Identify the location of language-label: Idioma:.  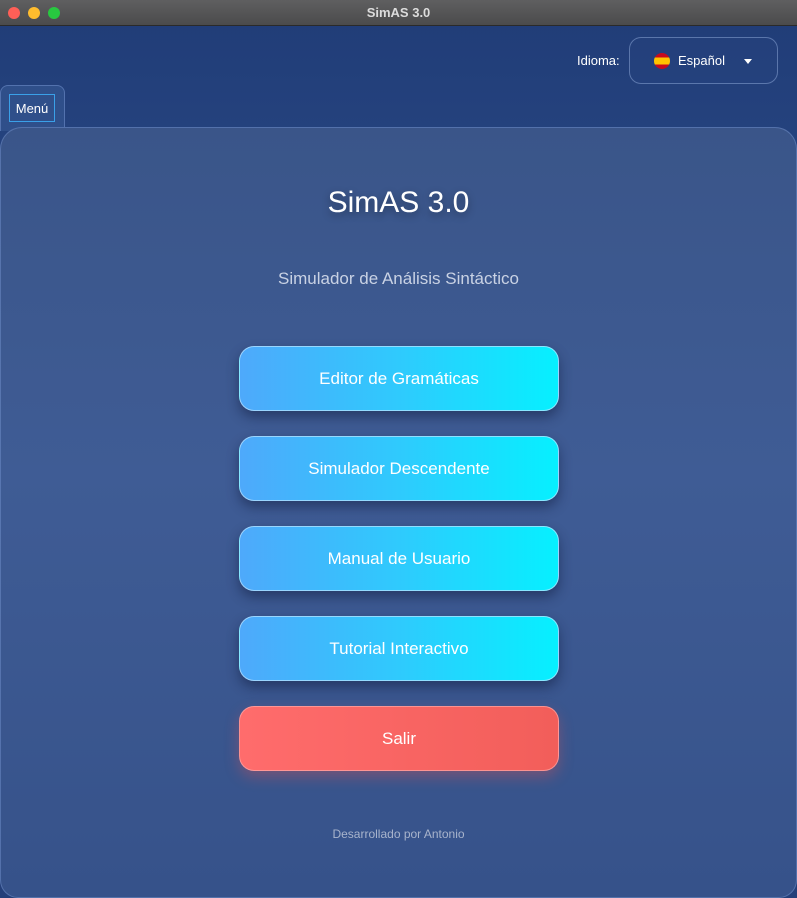
(598, 60).